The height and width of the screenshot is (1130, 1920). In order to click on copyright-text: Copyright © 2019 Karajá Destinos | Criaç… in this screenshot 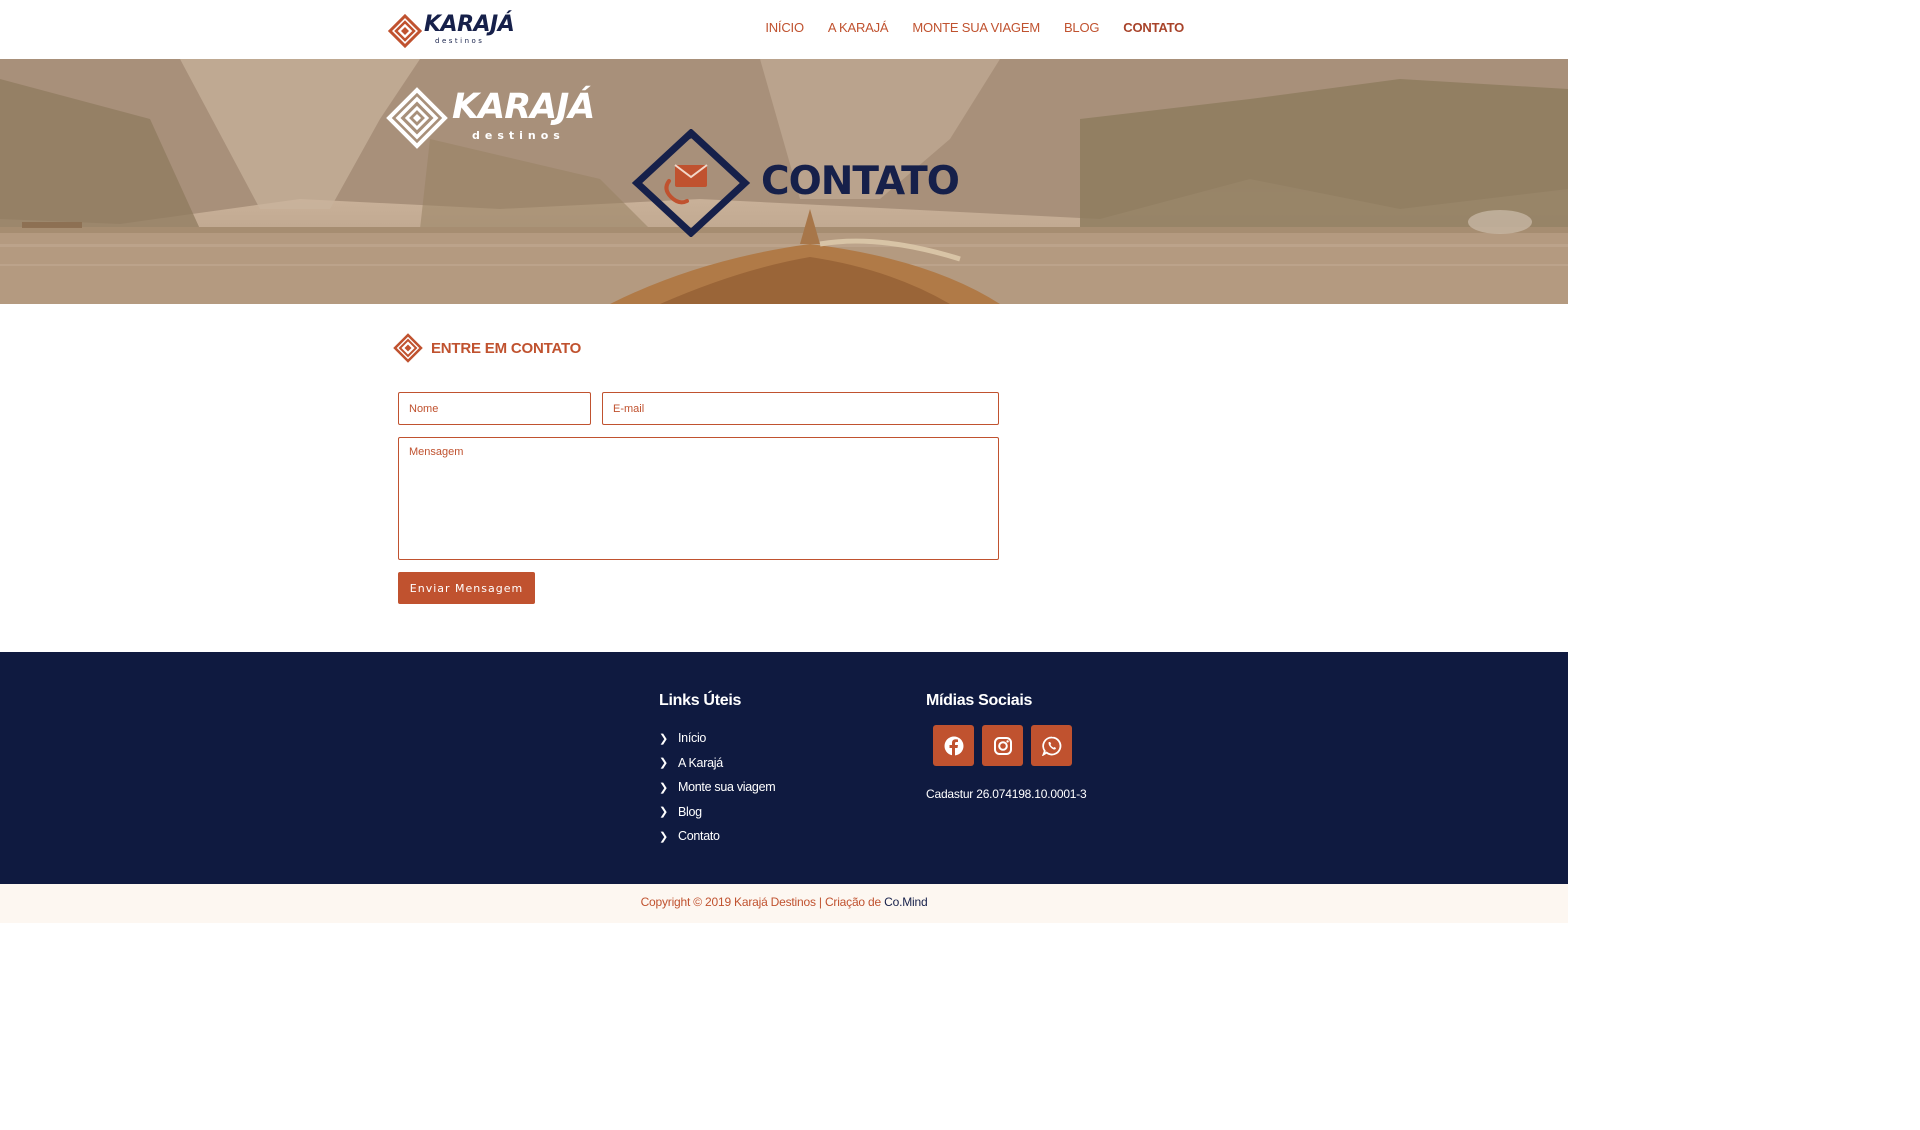, I will do `click(784, 902)`.